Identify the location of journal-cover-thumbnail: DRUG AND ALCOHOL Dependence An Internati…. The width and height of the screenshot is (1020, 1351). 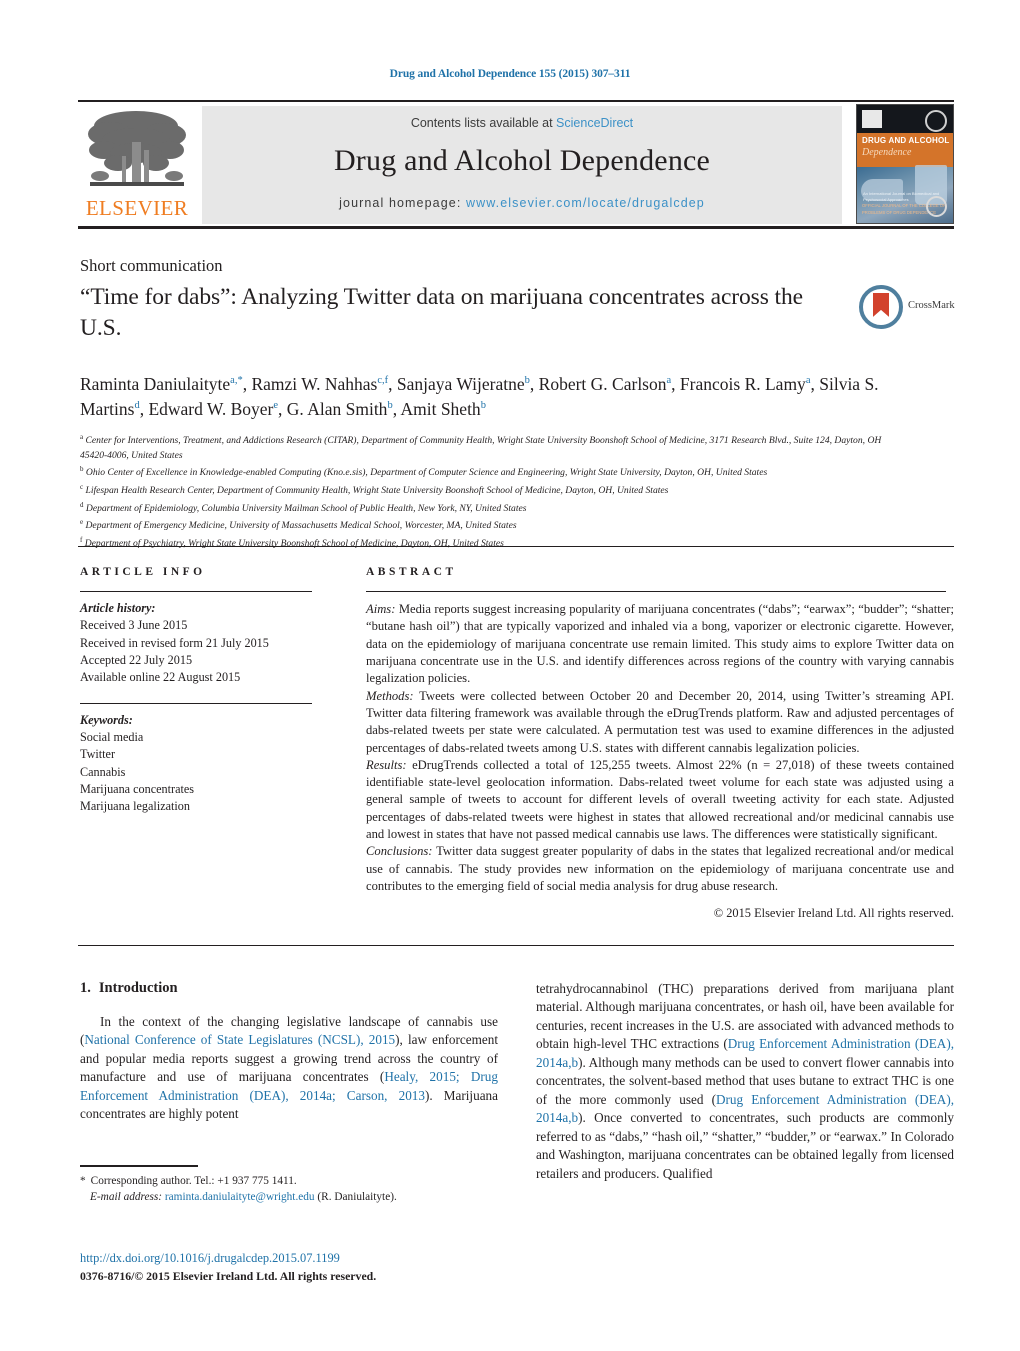
(905, 164).